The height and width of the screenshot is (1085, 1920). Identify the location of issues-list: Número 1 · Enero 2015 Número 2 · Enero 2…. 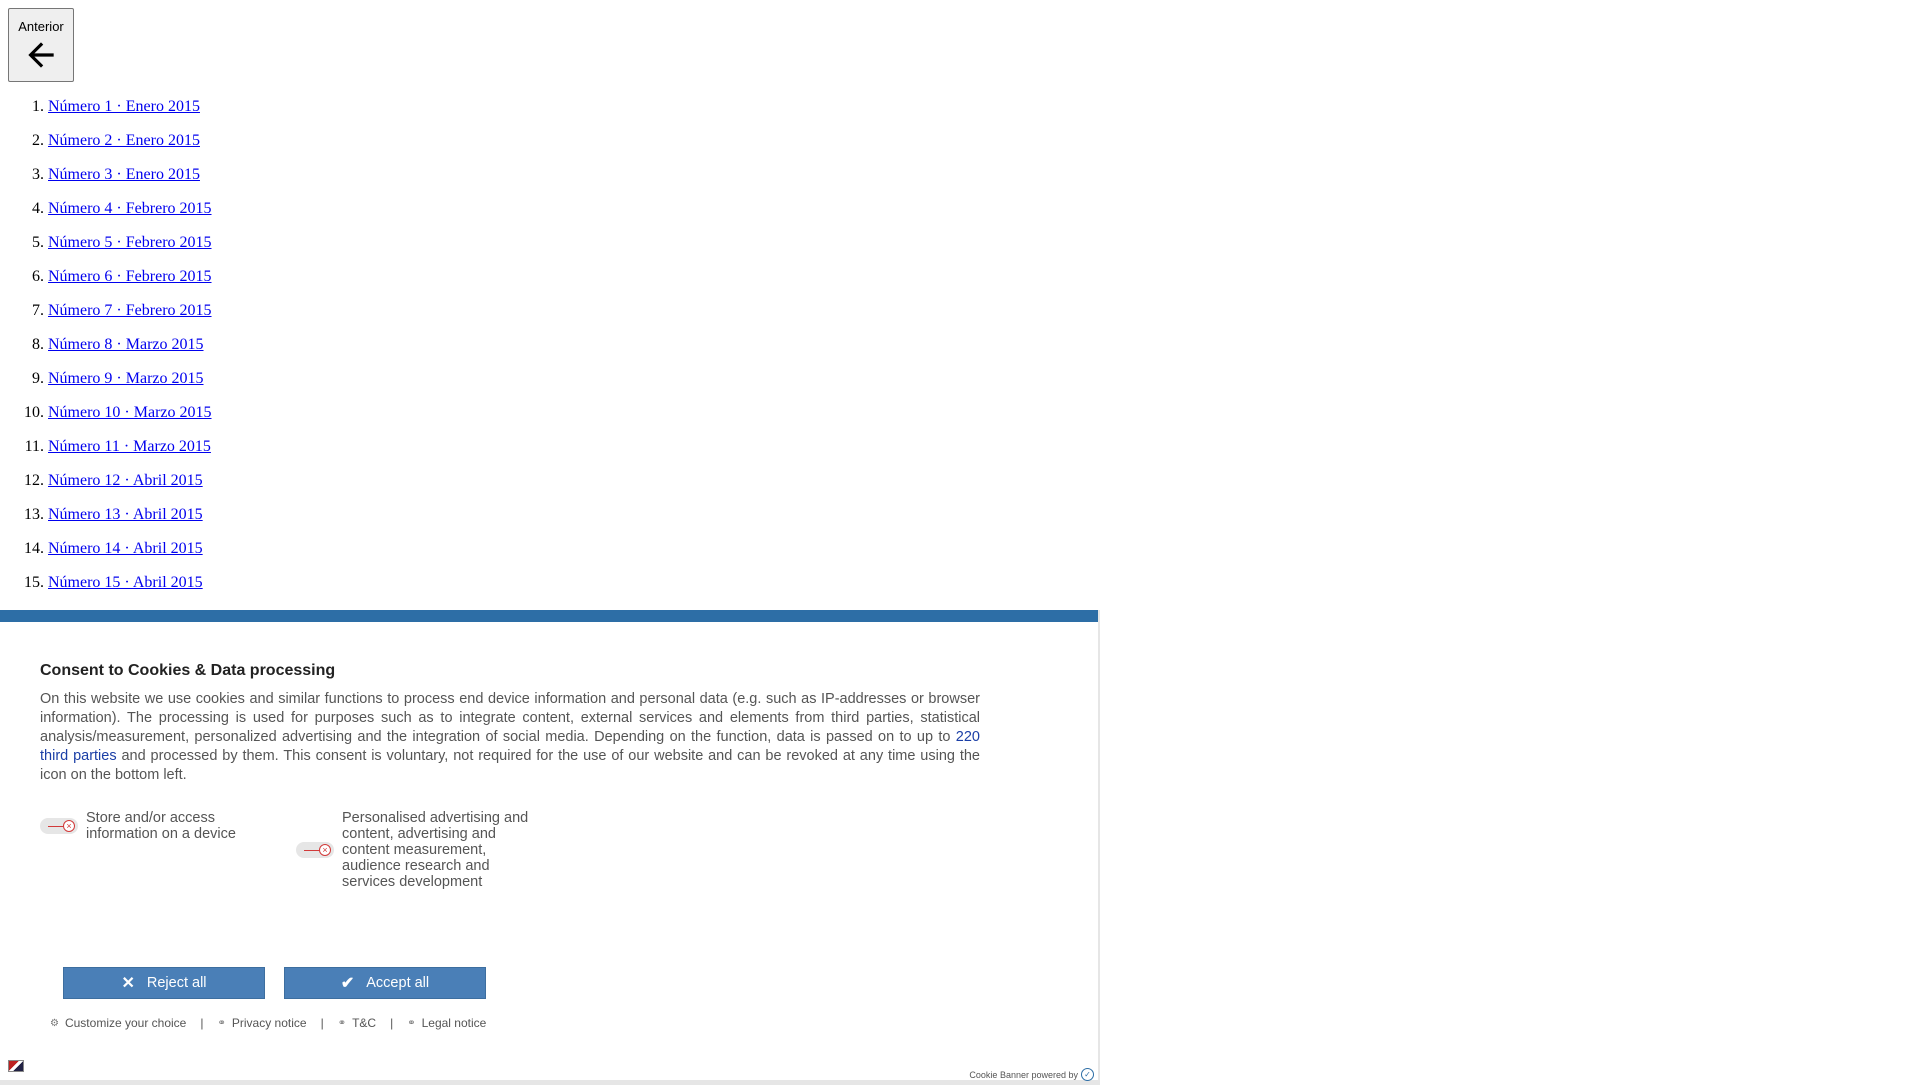
(106, 345).